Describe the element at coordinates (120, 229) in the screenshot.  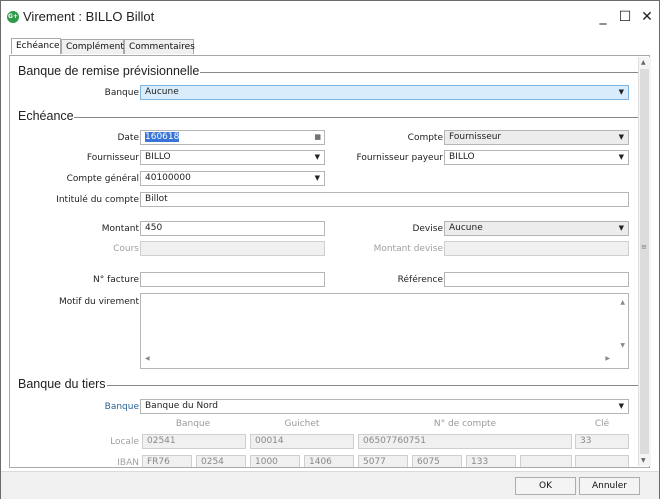
I see `montant-label: Montant` at that location.